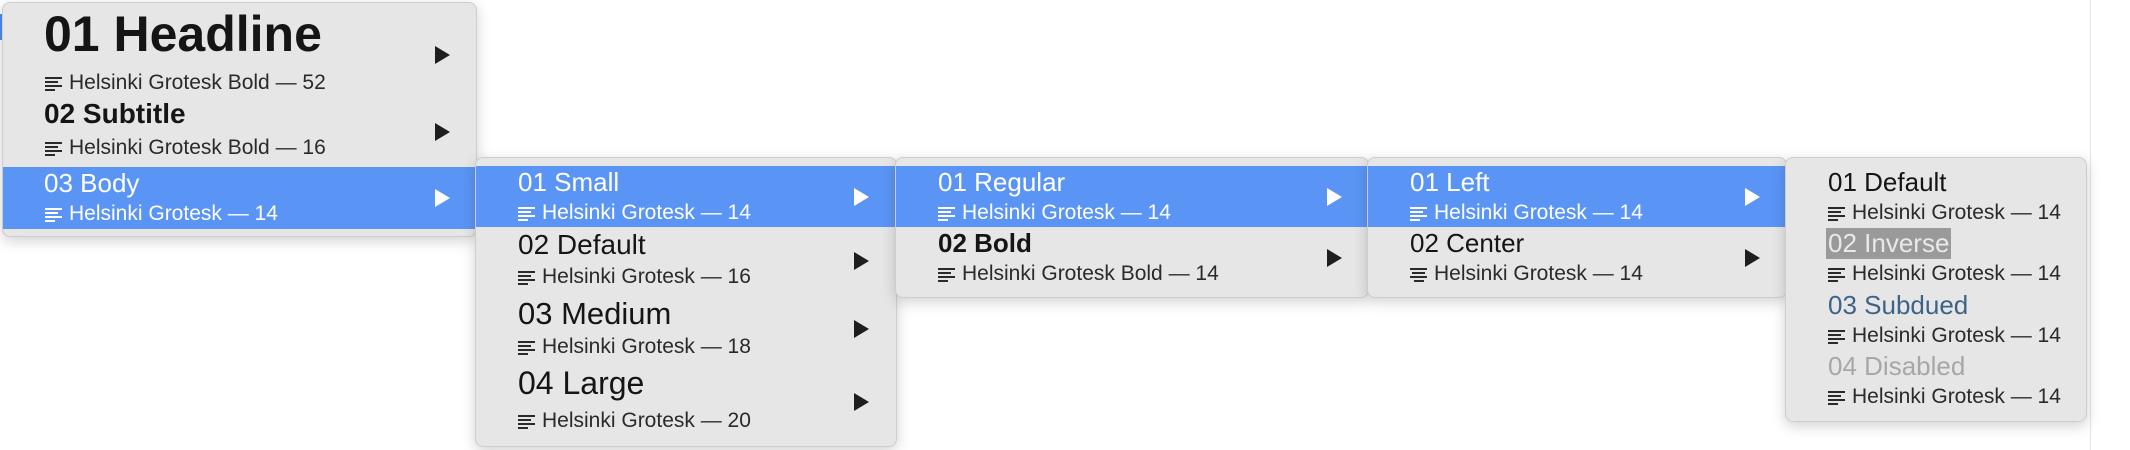 Image resolution: width=2130 pixels, height=450 pixels. I want to click on menu-item-headline: 01 Headline Helsinki Grotesk Bold — 52, so click(239, 48).